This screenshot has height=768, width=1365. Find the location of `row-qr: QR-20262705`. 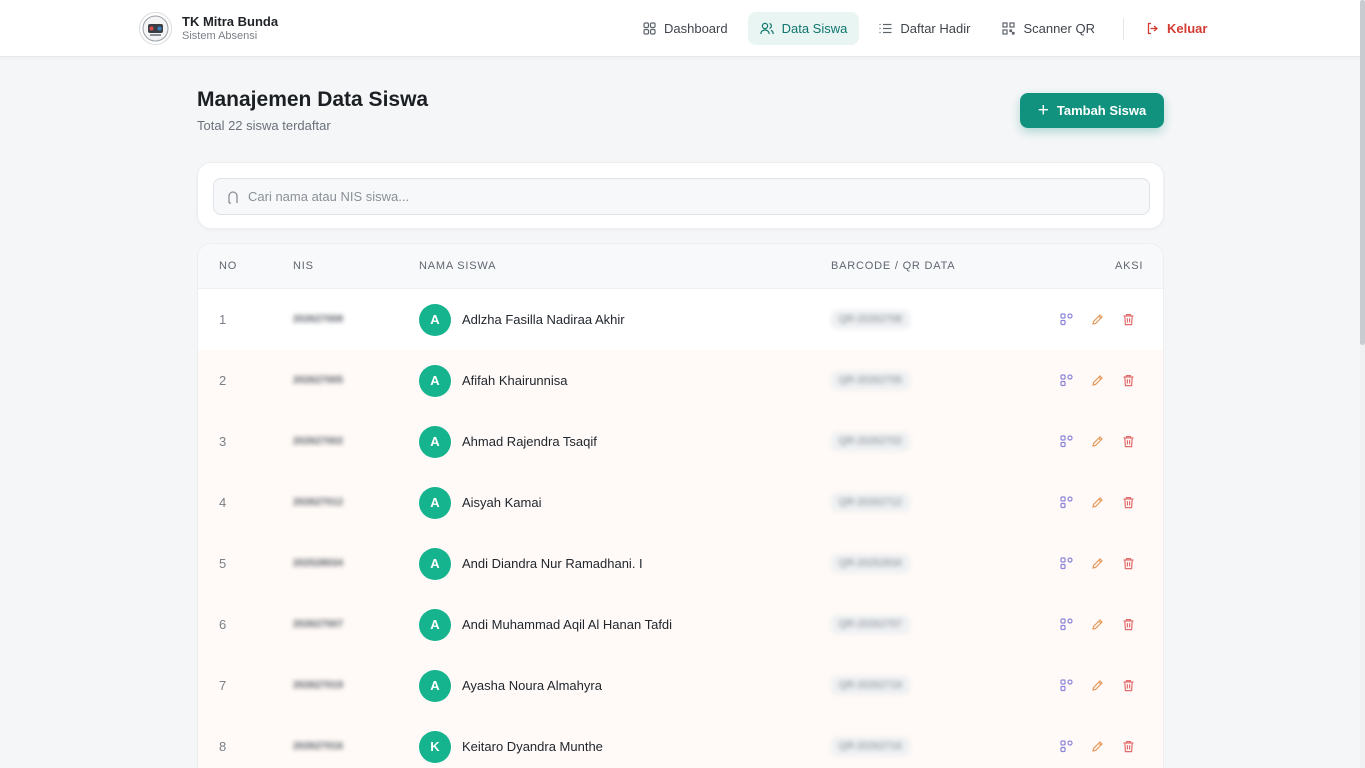

row-qr: QR-20262705 is located at coordinates (870, 380).